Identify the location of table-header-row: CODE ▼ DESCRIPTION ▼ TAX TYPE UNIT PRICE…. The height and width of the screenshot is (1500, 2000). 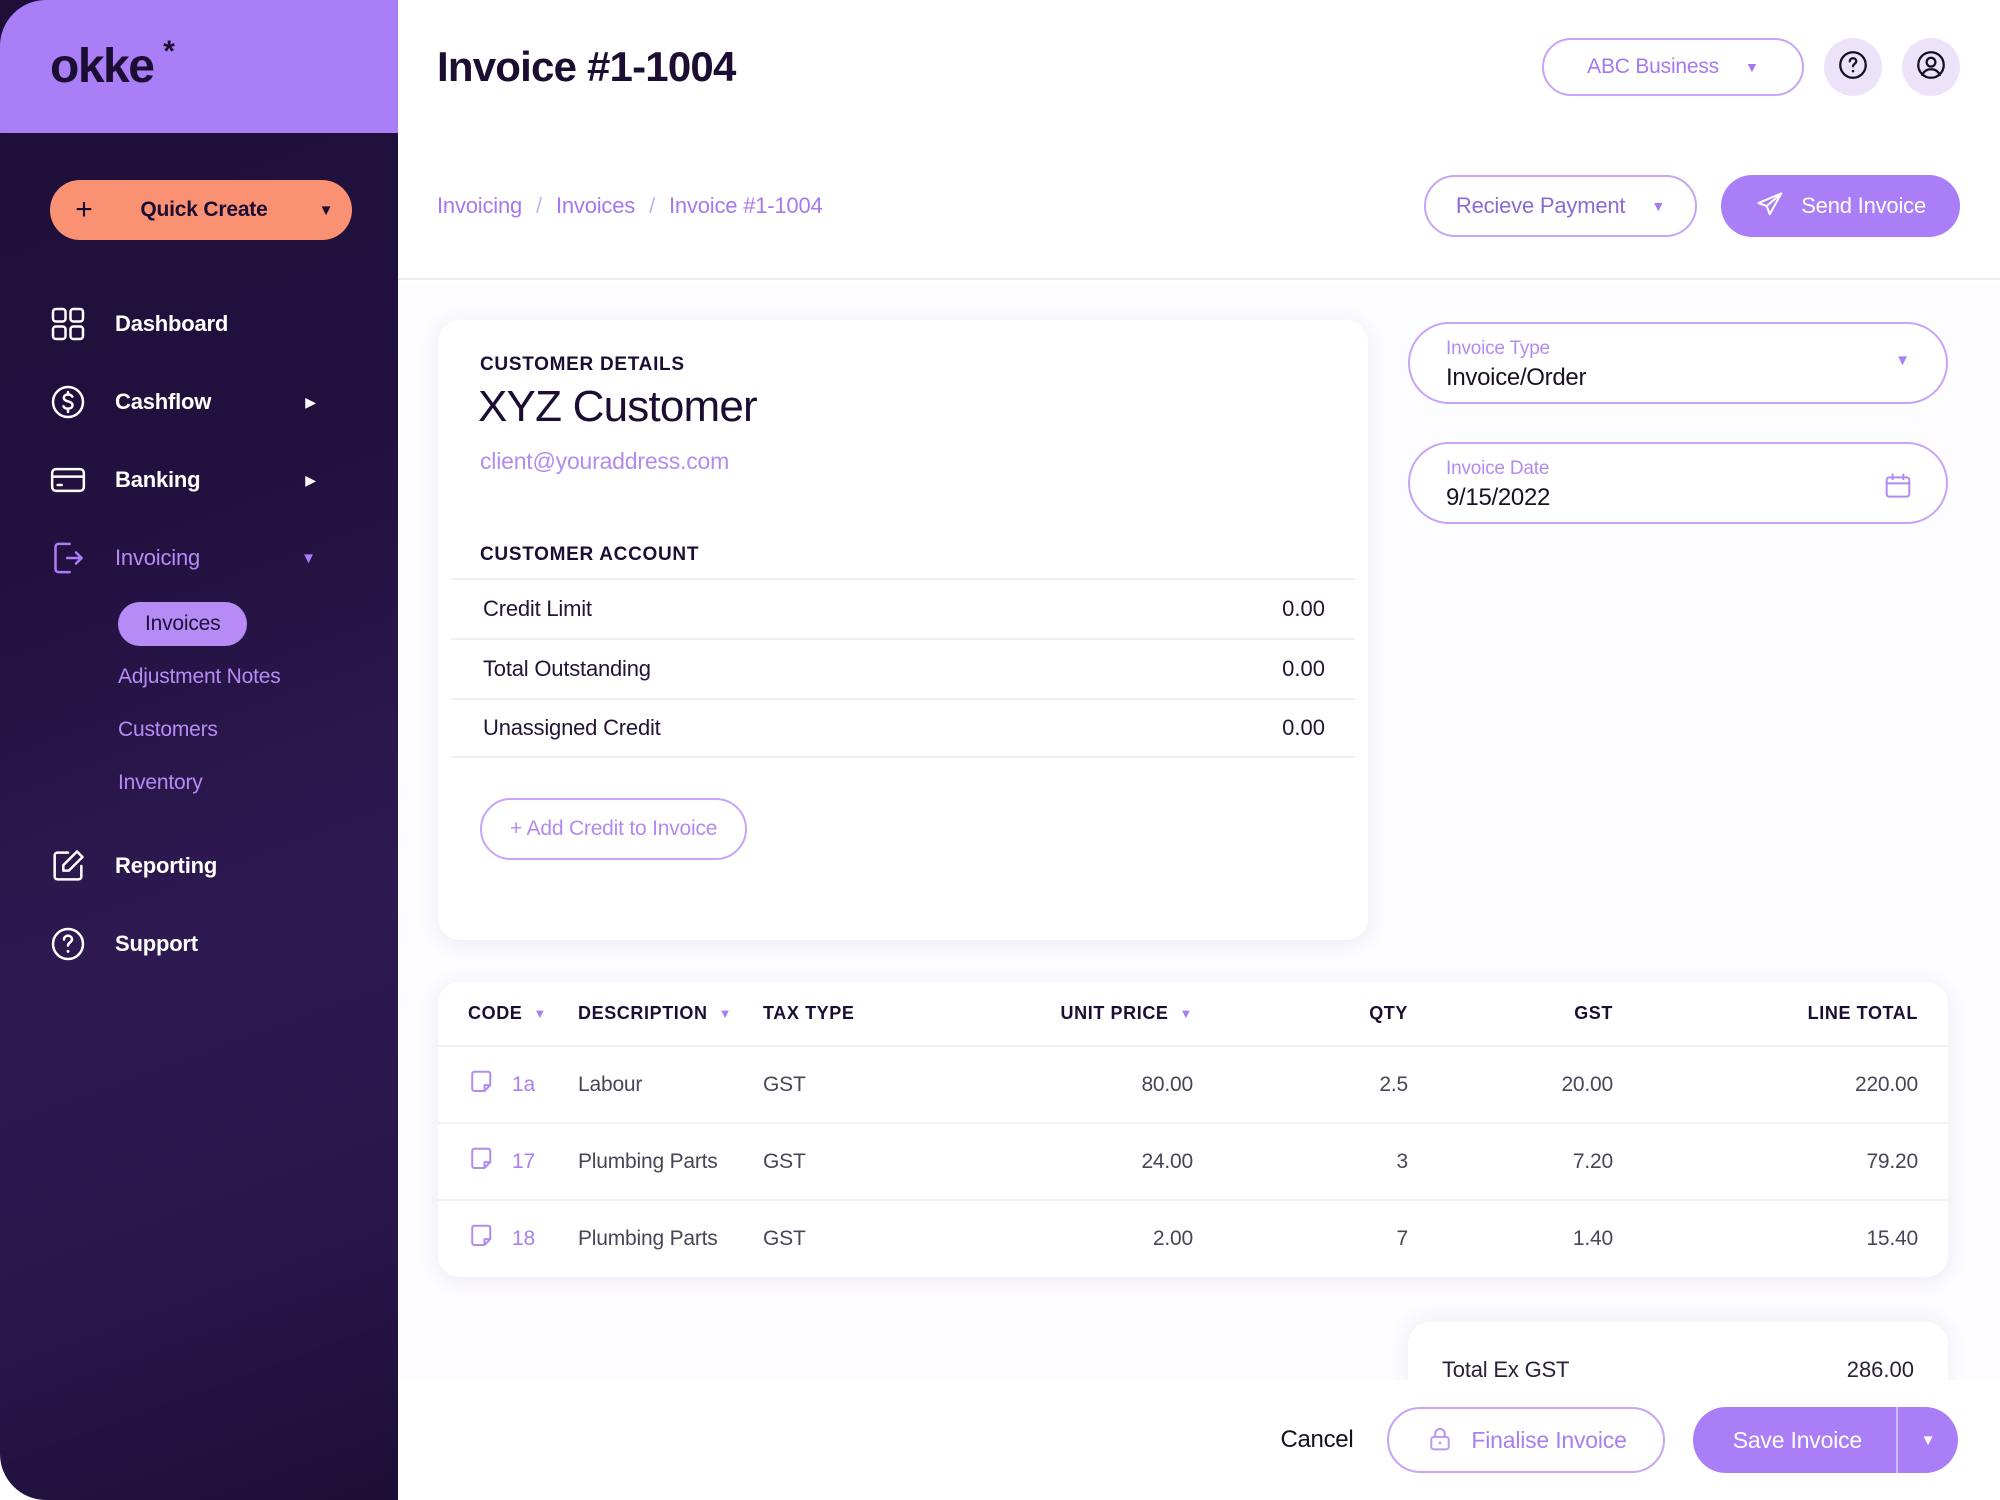
(1193, 1014).